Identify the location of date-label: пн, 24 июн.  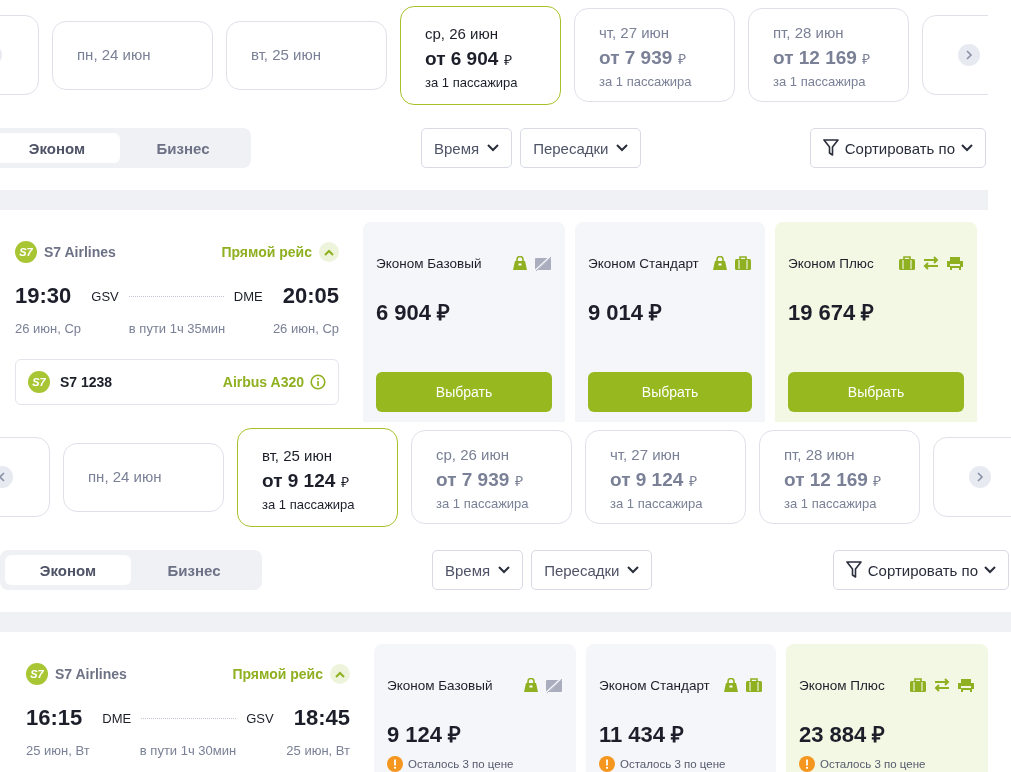
(114, 54).